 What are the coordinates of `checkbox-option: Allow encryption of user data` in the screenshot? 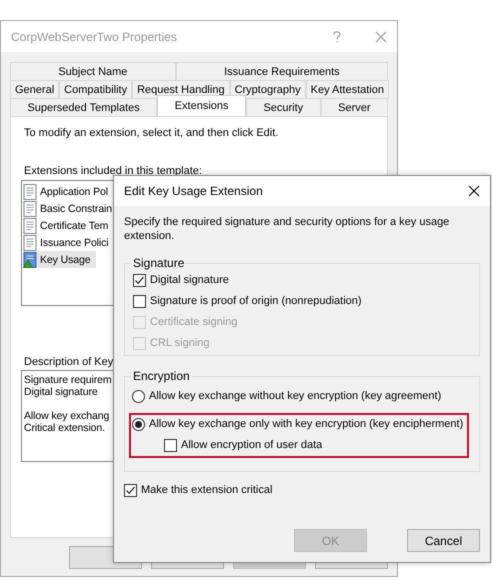 It's located at (314, 445).